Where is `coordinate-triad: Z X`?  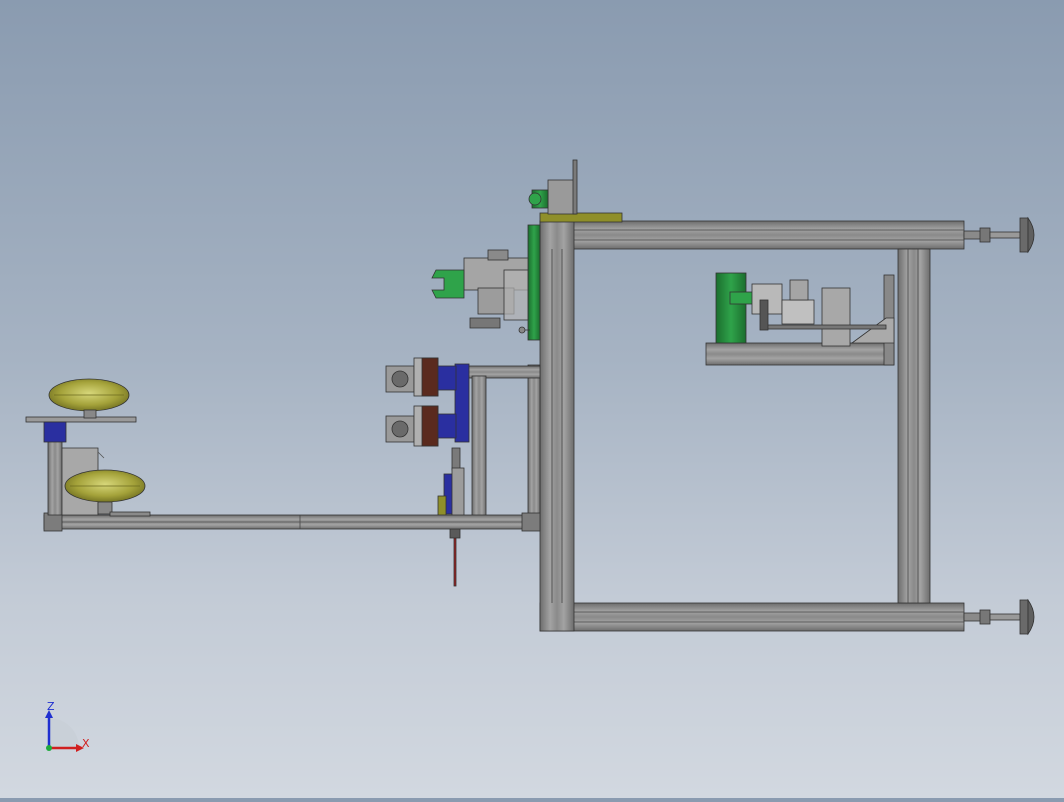
coordinate-triad: Z X is located at coordinates (67, 726).